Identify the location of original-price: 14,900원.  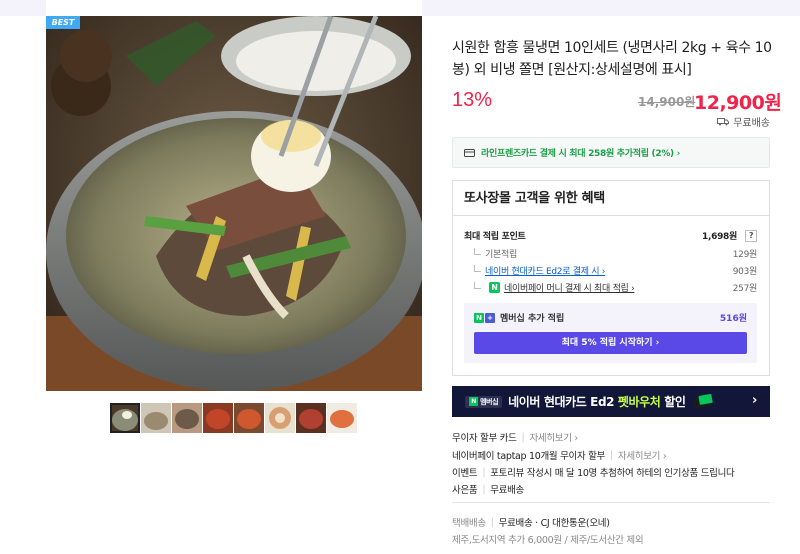
(667, 102).